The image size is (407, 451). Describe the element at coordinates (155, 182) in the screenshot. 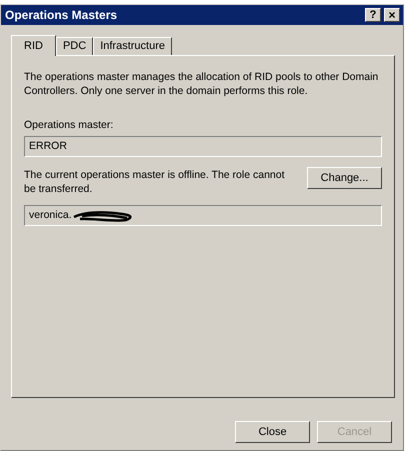

I see `status-text: The current operations master is offline. The role cannot be transferred.` at that location.